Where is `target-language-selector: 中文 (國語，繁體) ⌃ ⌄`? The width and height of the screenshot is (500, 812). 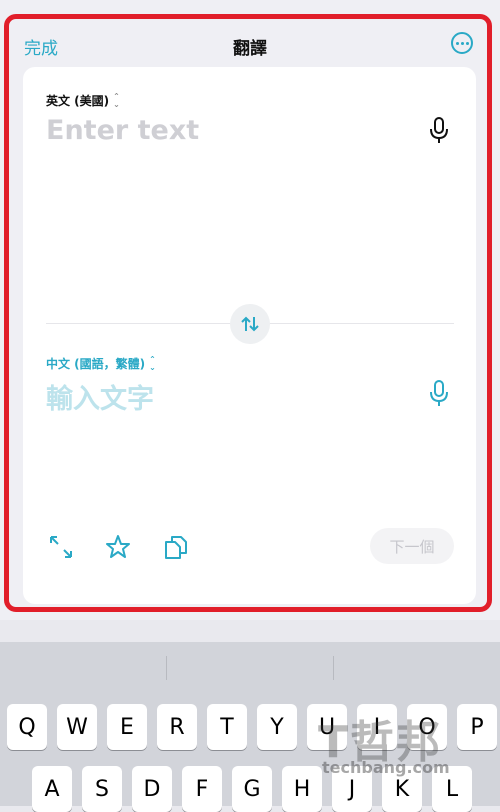
target-language-selector: 中文 (國語，繁體) ⌃ ⌄ is located at coordinates (101, 363).